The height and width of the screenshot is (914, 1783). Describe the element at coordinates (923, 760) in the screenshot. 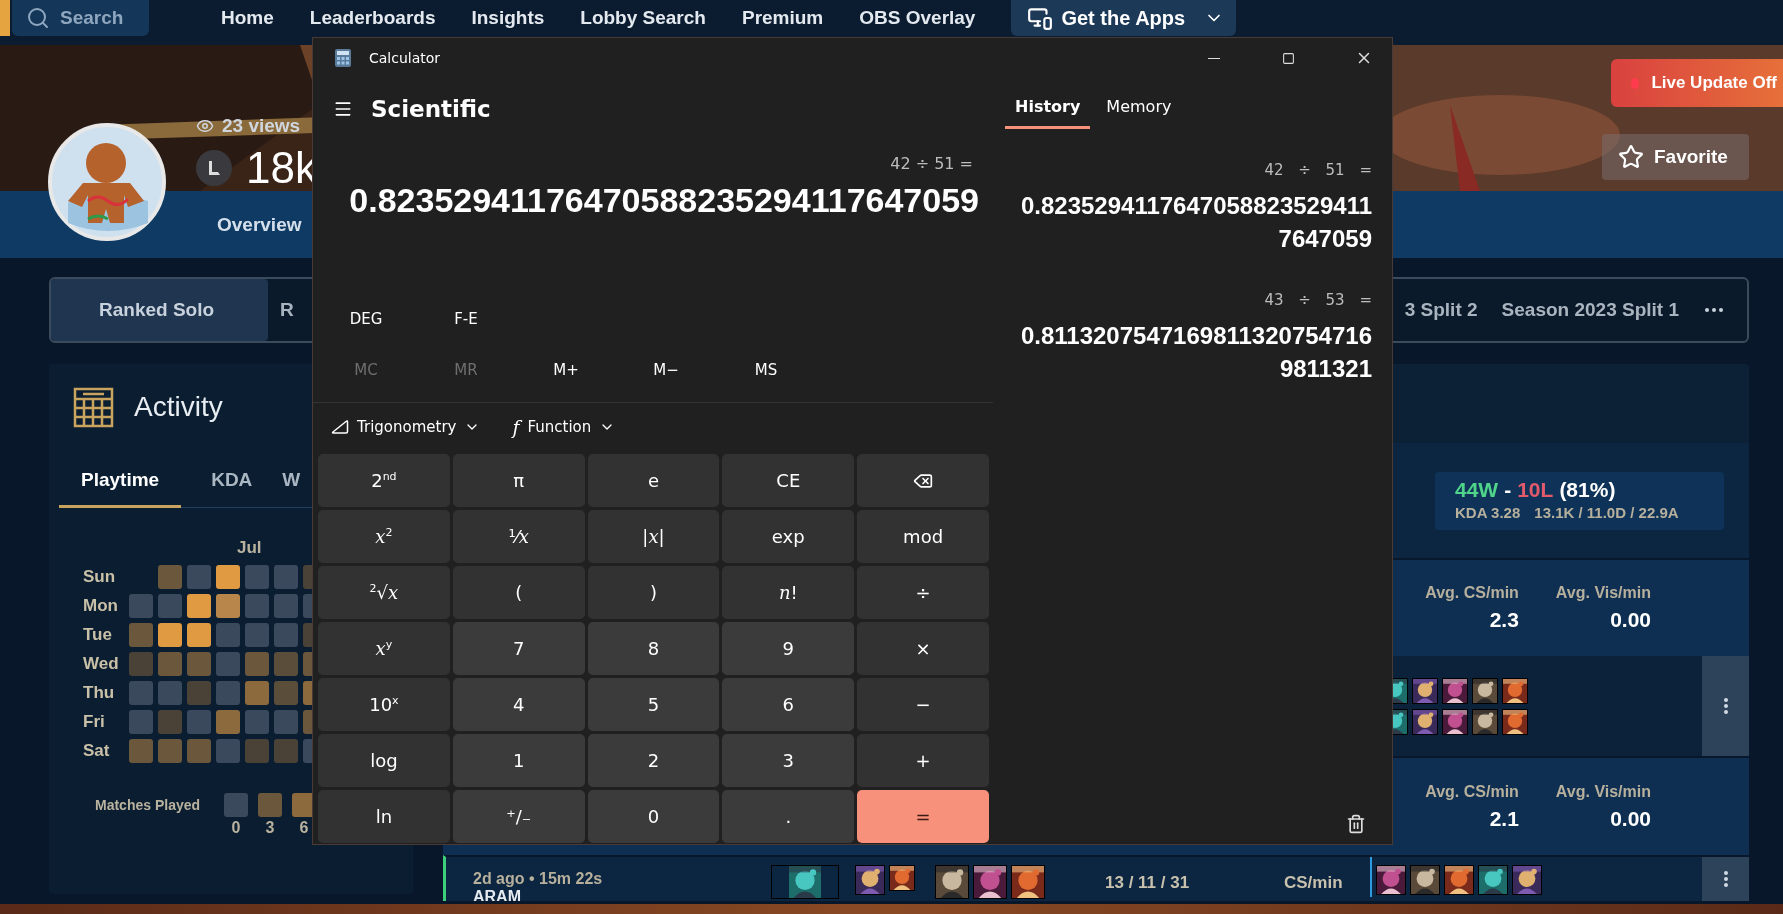

I see `calculator-key: +` at that location.